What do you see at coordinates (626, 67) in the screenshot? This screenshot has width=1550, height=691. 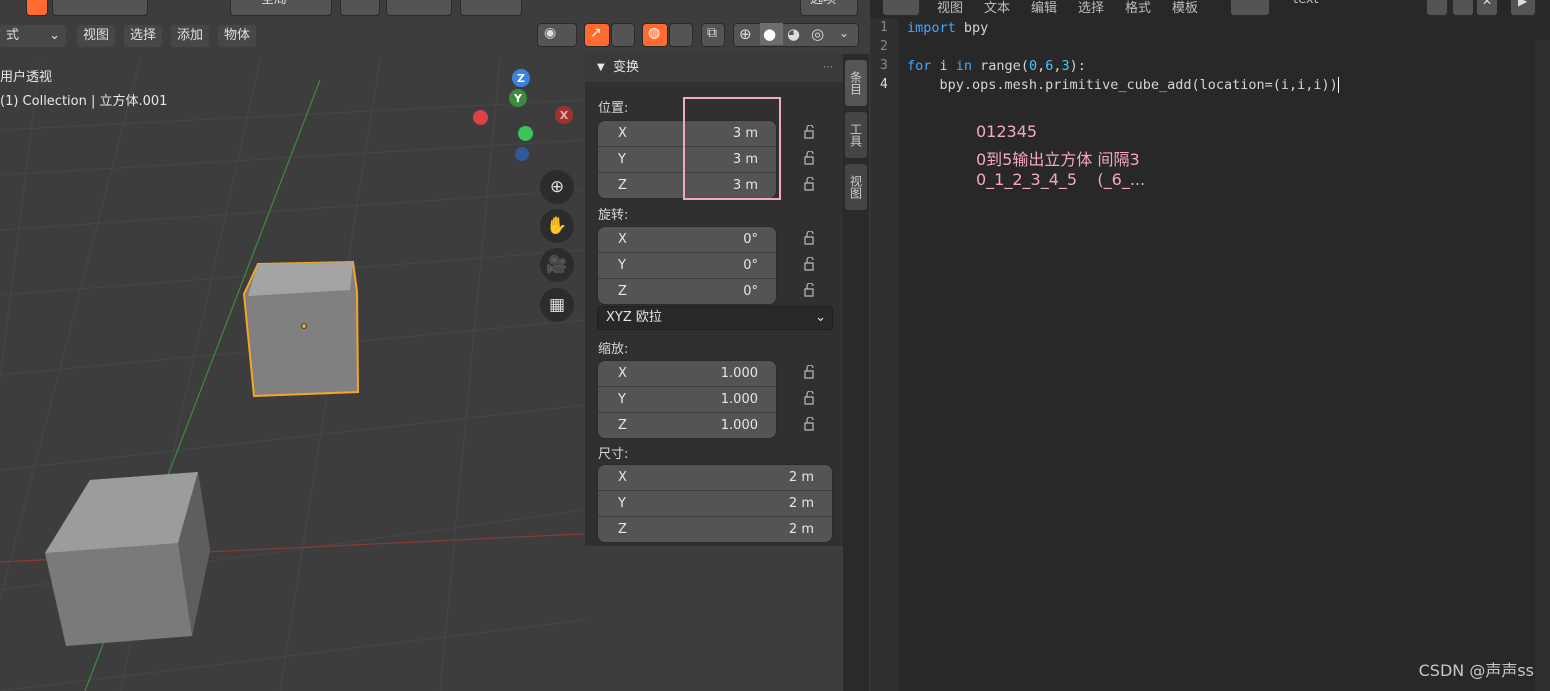 I see `transform-title: 变换` at bounding box center [626, 67].